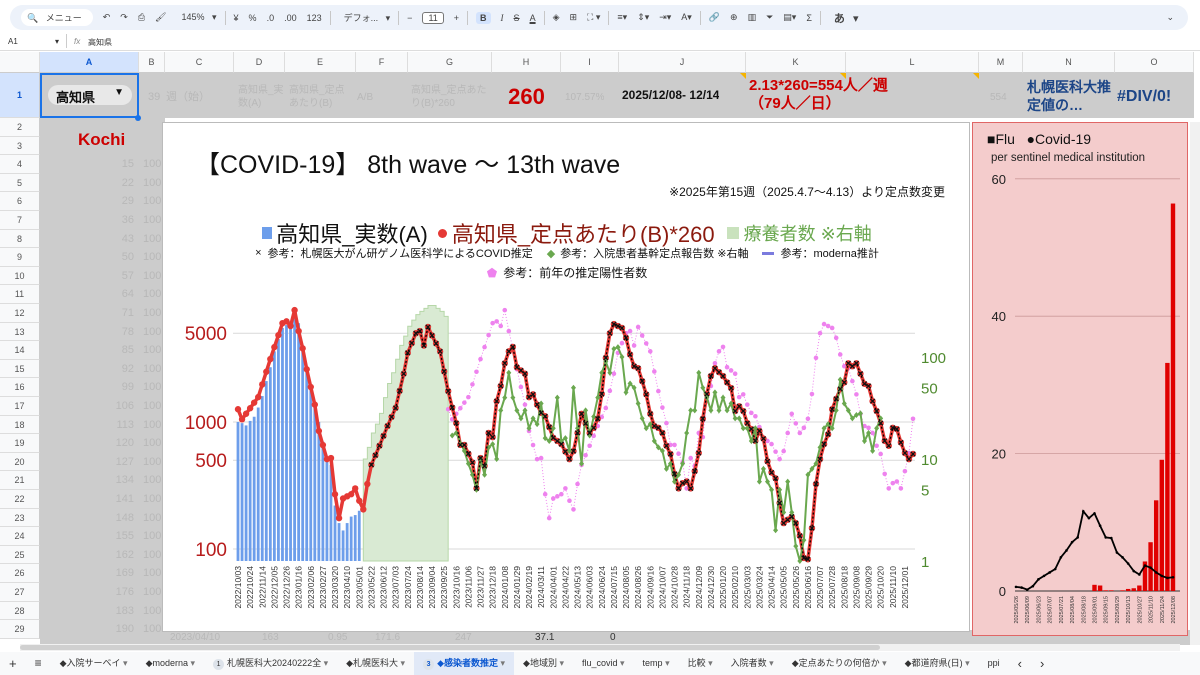 The height and width of the screenshot is (675, 1200). I want to click on print-icon: ⎙, so click(141, 17).